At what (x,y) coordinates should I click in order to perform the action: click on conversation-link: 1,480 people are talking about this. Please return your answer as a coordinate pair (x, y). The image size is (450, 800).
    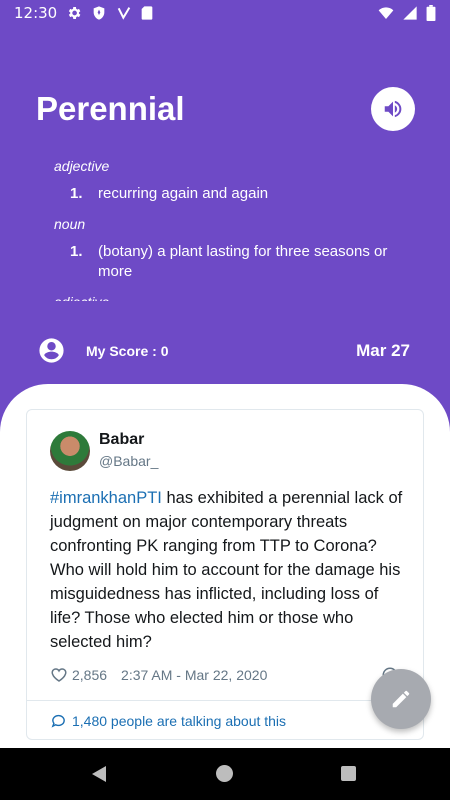
    Looking at the image, I should click on (168, 720).